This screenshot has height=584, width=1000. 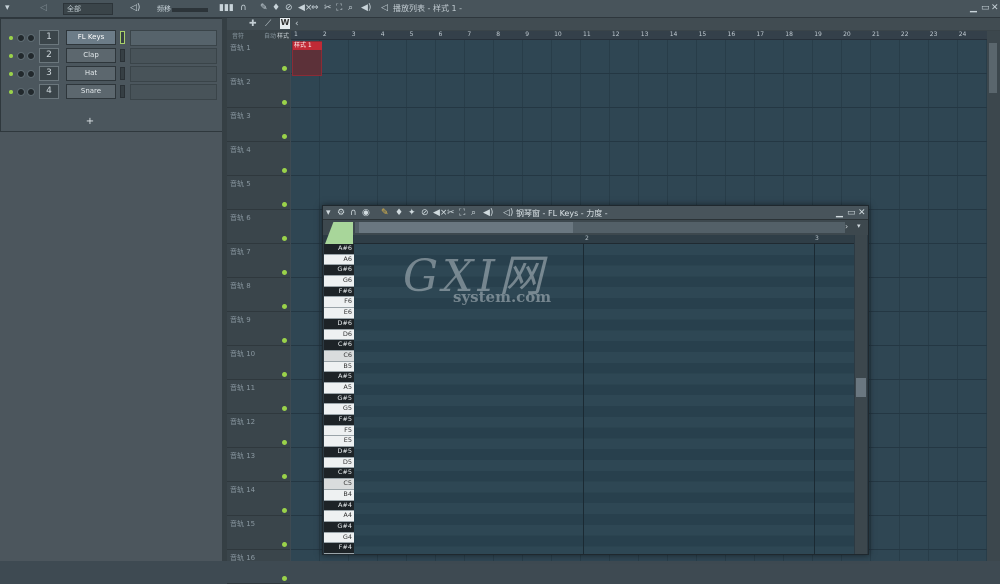 What do you see at coordinates (268, 24) in the screenshot?
I see `draw-icon: ⟋` at bounding box center [268, 24].